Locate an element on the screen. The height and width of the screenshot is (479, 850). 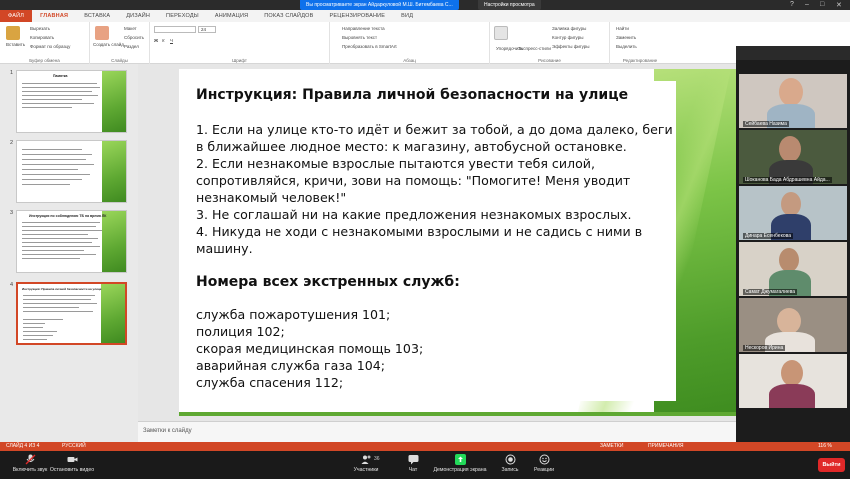
thumb-number: 1 is located at coordinates (12, 73).